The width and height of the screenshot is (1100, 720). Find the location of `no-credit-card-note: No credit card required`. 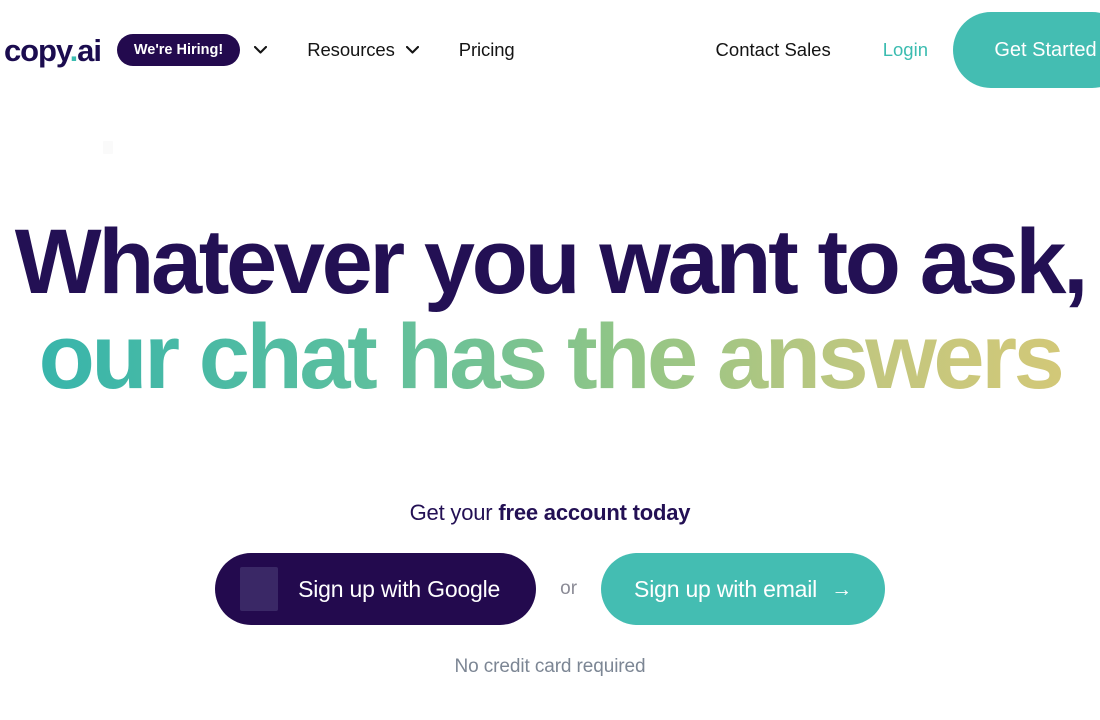

no-credit-card-note: No credit card required is located at coordinates (550, 666).